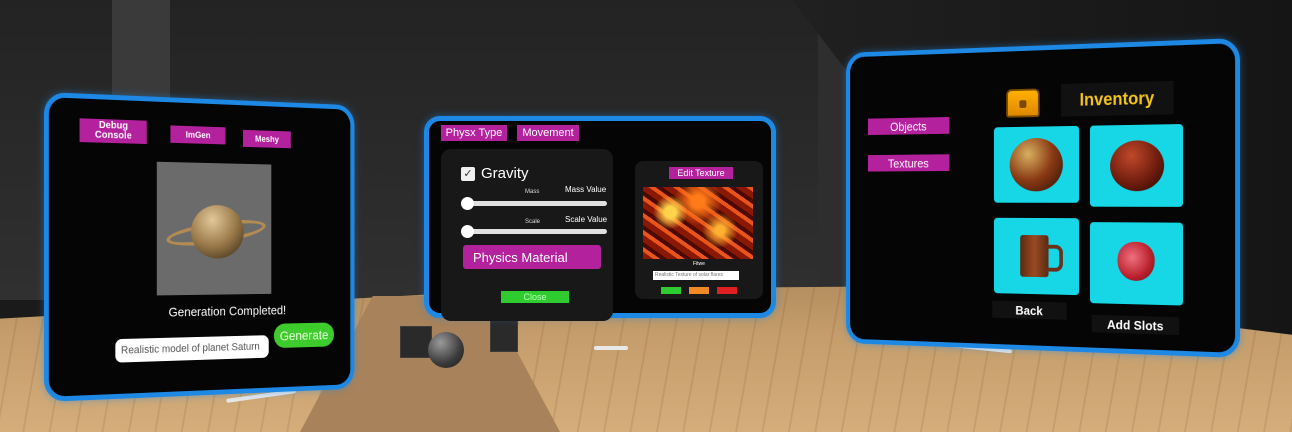 This screenshot has width=1292, height=432. Describe the element at coordinates (1023, 103) in the screenshot. I see `treasure-chest-icon` at that location.